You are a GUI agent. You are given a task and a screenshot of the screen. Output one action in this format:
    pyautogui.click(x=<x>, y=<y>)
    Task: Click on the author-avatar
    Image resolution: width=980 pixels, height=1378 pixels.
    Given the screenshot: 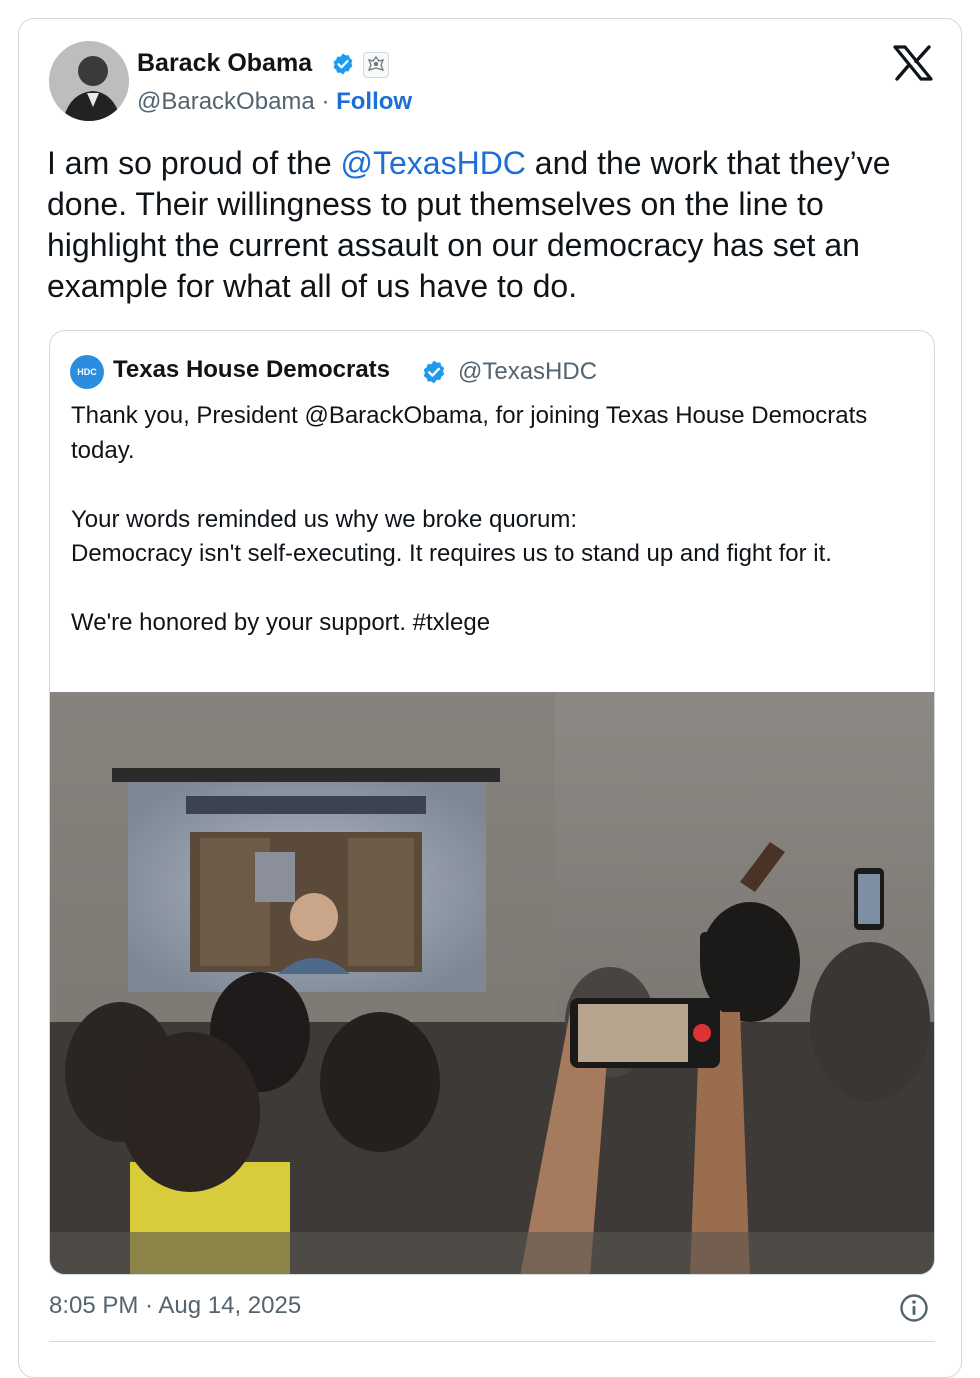 What is the action you would take?
    pyautogui.click(x=89, y=81)
    